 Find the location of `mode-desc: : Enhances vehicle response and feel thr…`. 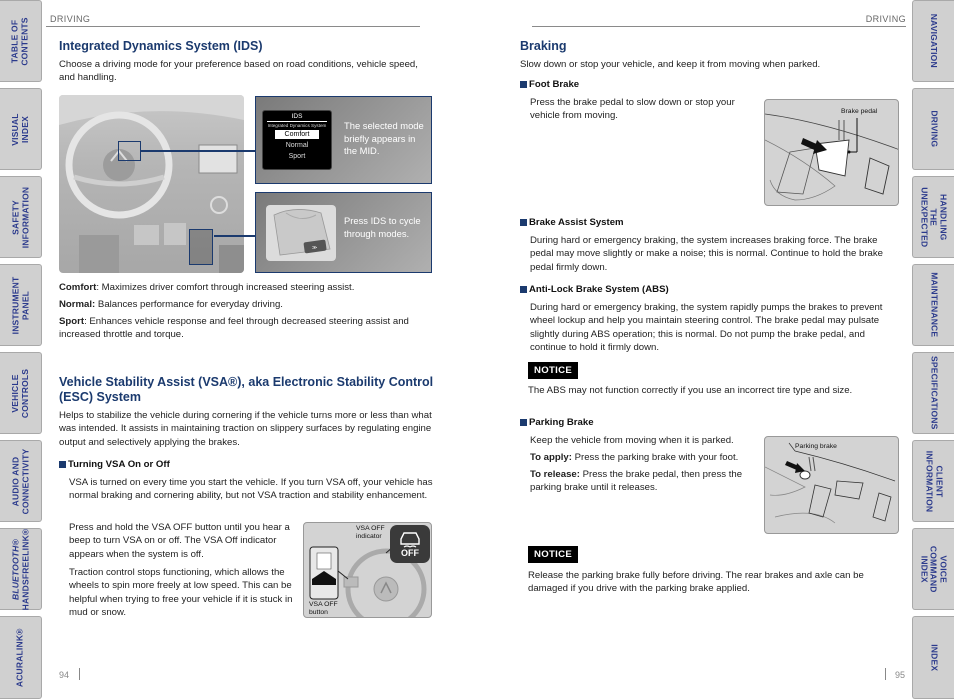

mode-desc: : Enhances vehicle response and feel thr… is located at coordinates (234, 328).